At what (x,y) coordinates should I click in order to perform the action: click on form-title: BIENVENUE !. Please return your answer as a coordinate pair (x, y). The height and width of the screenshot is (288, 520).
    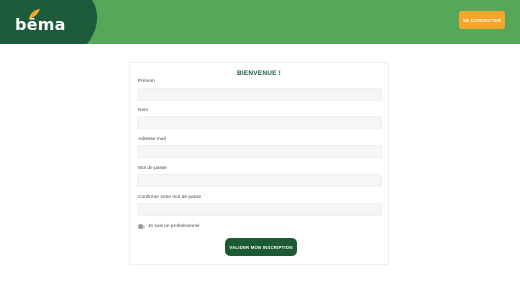
    Looking at the image, I should click on (259, 73).